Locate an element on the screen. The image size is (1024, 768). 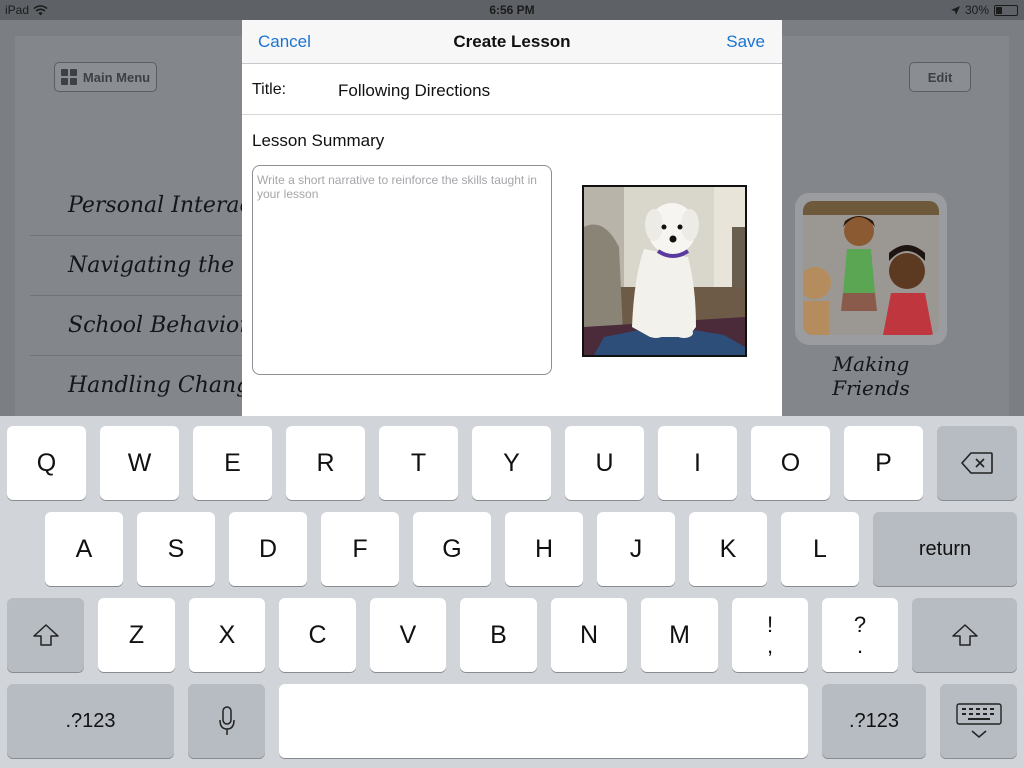
key-label-top: ? is located at coordinates (860, 624).